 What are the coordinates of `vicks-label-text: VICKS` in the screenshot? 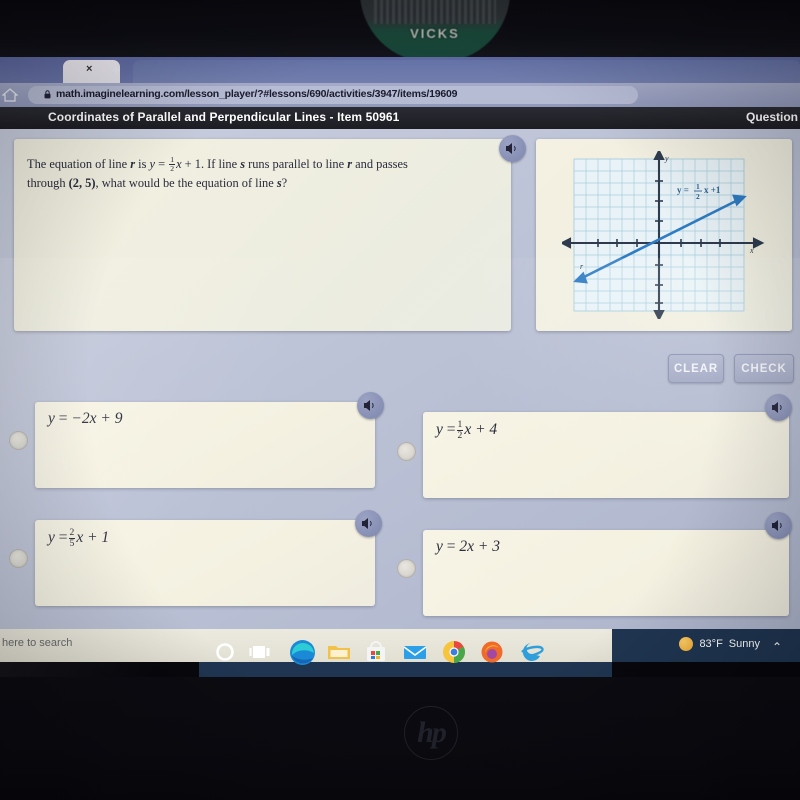 It's located at (435, 33).